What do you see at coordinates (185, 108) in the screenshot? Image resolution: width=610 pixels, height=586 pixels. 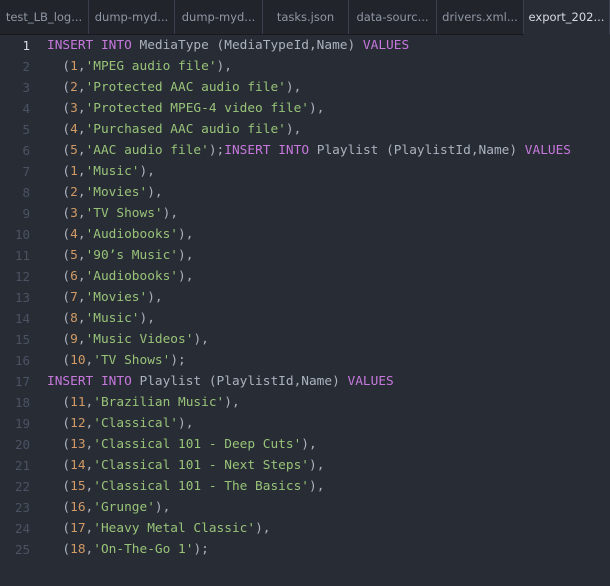 I see `code-text: (3,'Protected MPEG-4 video file'),` at bounding box center [185, 108].